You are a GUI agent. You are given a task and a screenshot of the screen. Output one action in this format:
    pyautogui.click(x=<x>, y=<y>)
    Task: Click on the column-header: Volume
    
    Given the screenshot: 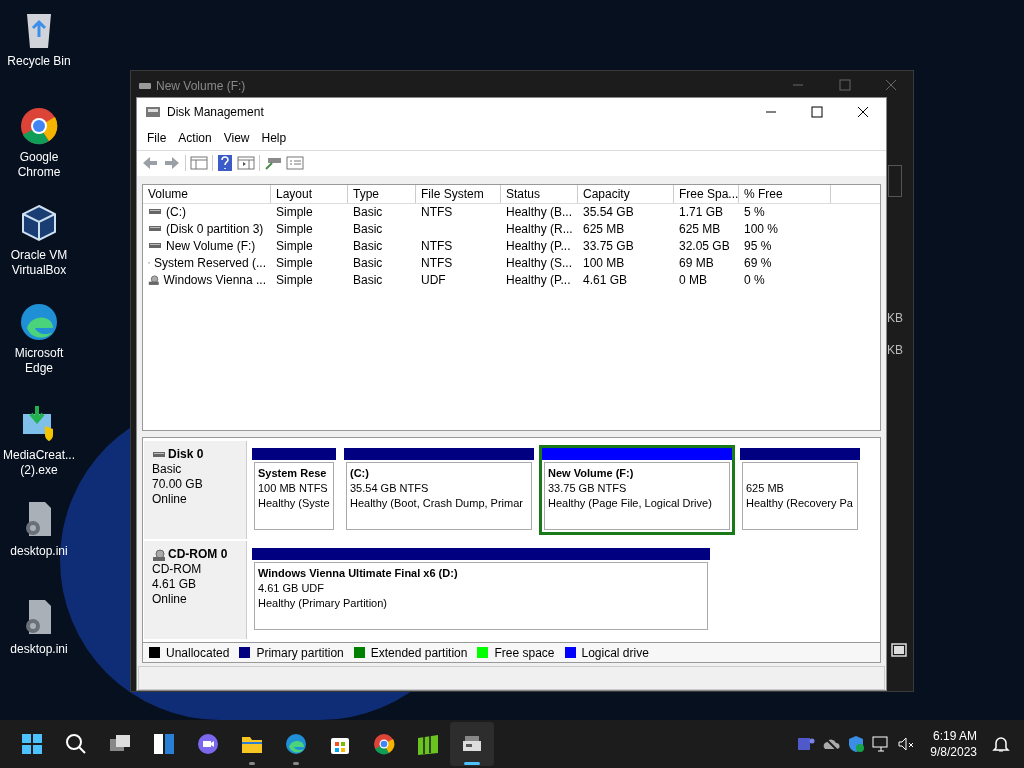 What is the action you would take?
    pyautogui.click(x=207, y=193)
    